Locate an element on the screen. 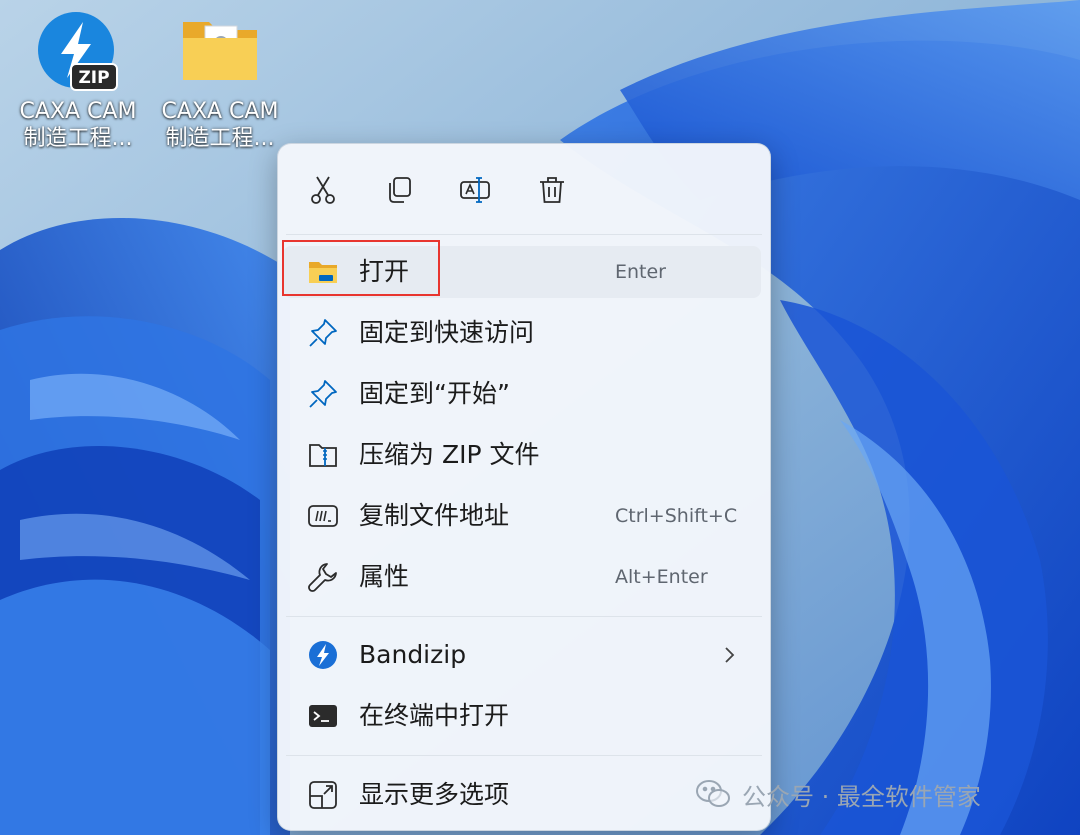 This screenshot has height=835, width=1080. scissors-icon is located at coordinates (323, 190).